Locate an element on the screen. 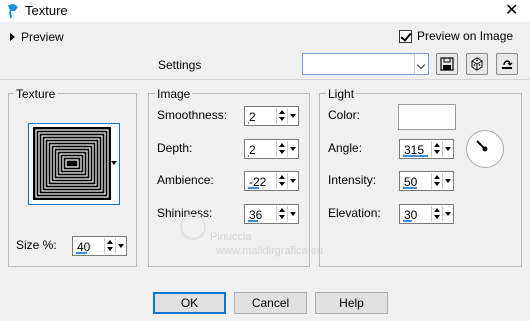  intensity-spinner: 50 is located at coordinates (426, 181).